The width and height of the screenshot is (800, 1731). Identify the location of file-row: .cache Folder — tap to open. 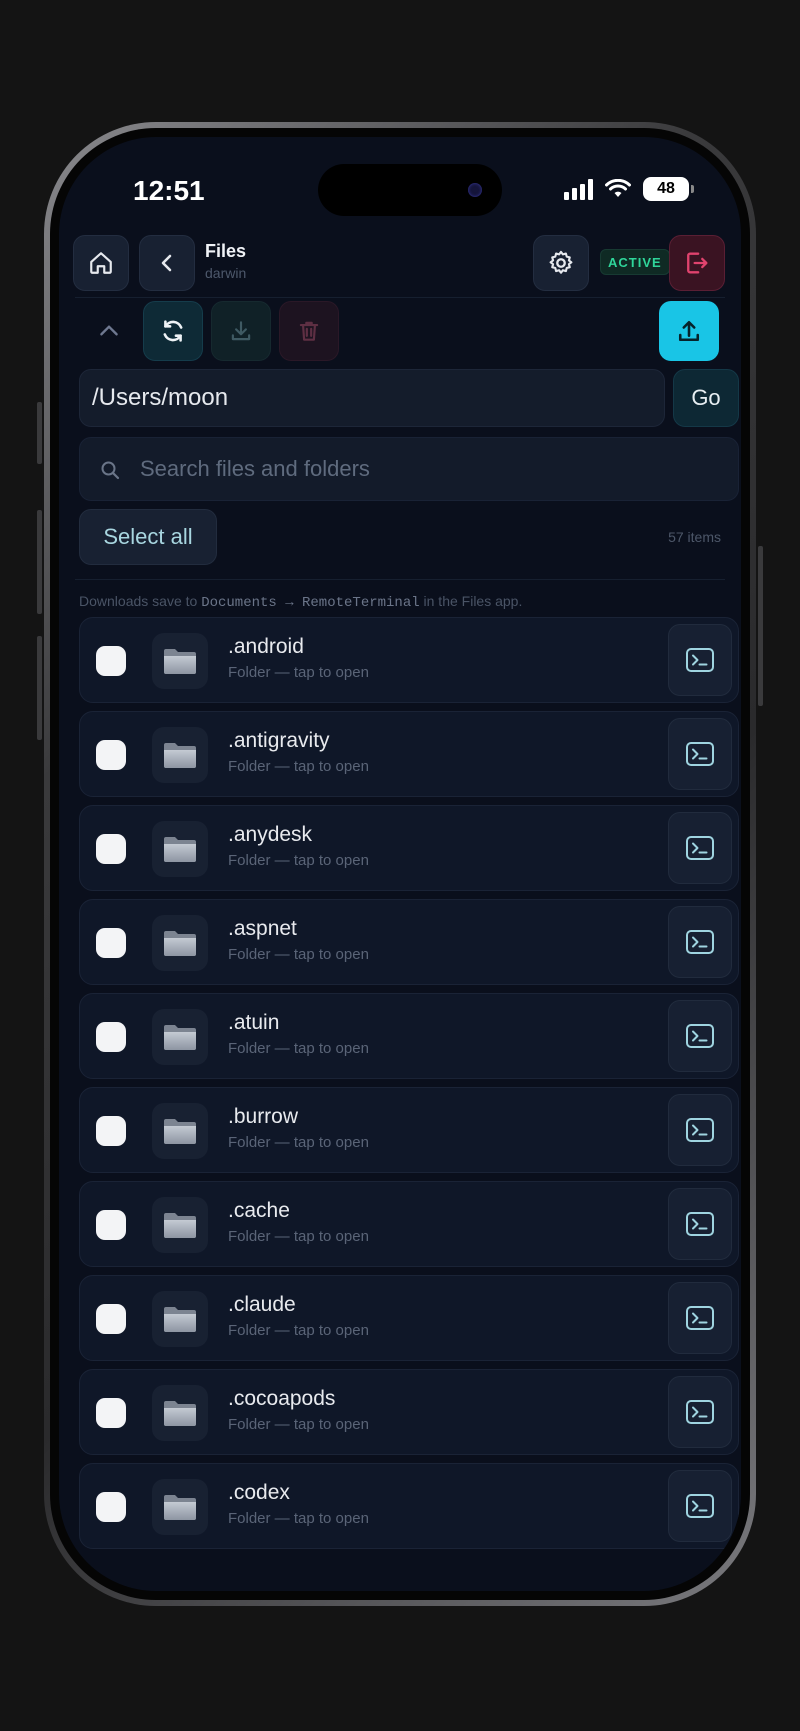
(409, 1224).